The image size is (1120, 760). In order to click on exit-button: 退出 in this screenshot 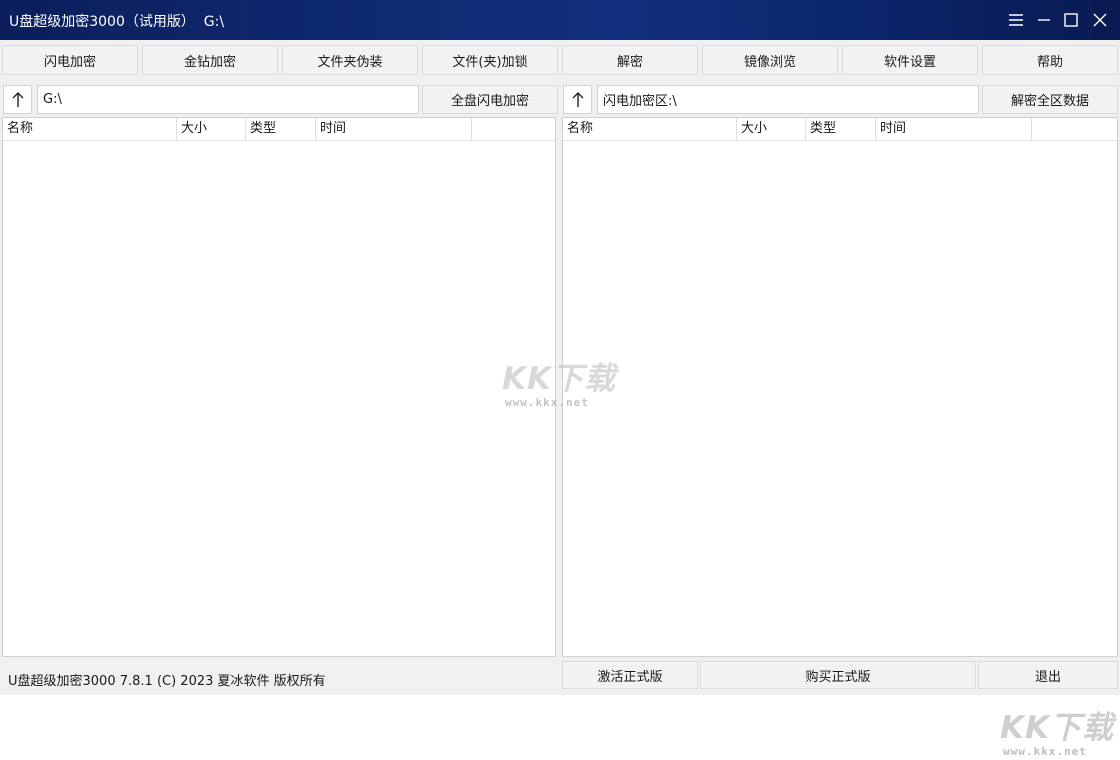, I will do `click(1048, 675)`.